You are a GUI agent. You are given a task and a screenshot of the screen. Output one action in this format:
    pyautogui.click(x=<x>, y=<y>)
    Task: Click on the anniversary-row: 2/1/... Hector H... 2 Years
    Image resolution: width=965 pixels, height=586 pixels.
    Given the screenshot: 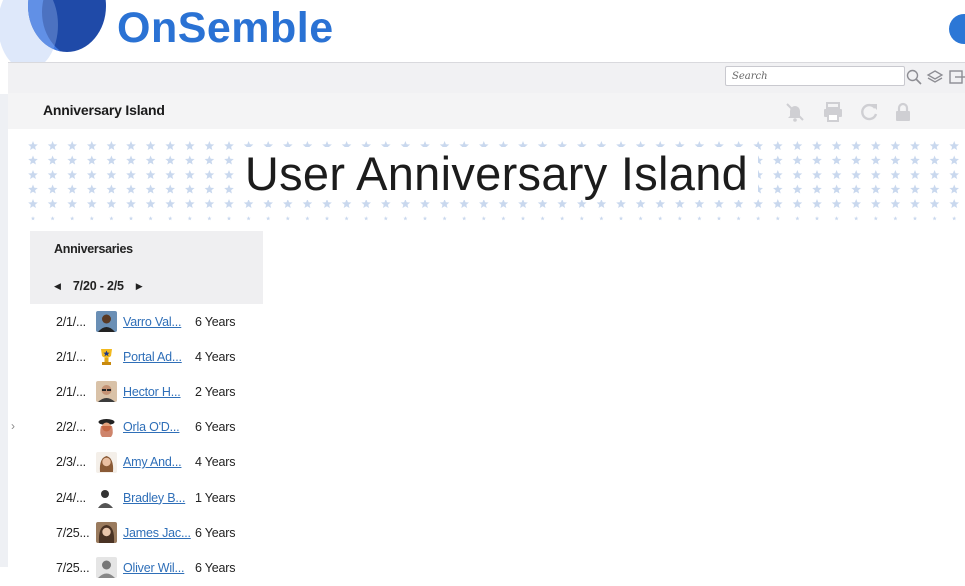 What is the action you would take?
    pyautogui.click(x=146, y=391)
    